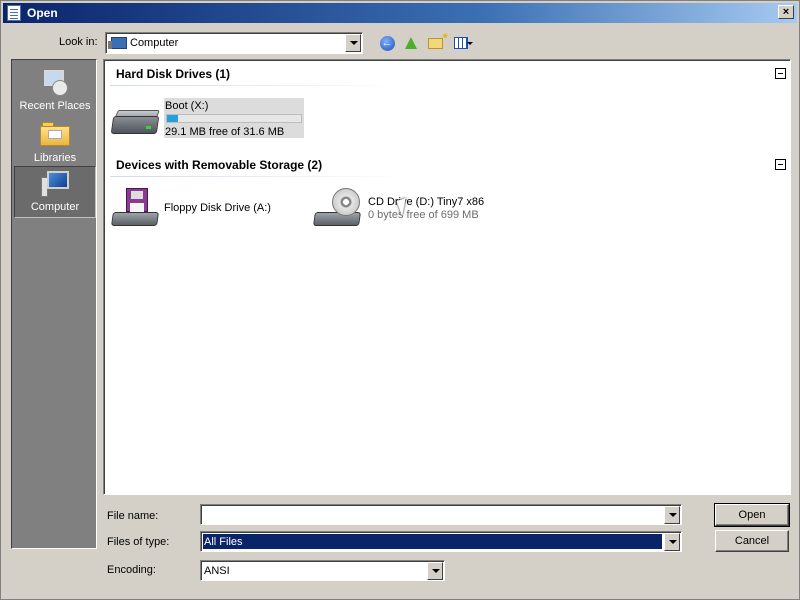 The height and width of the screenshot is (600, 800). I want to click on look-in-label: Look in:, so click(78, 42).